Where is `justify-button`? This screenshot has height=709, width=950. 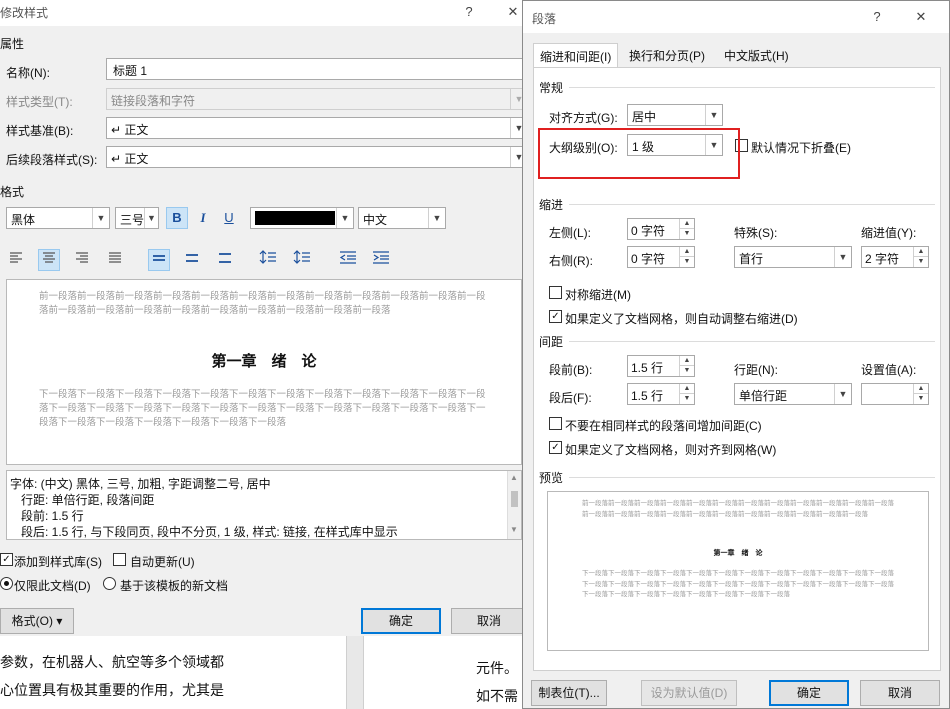
justify-button is located at coordinates (115, 260).